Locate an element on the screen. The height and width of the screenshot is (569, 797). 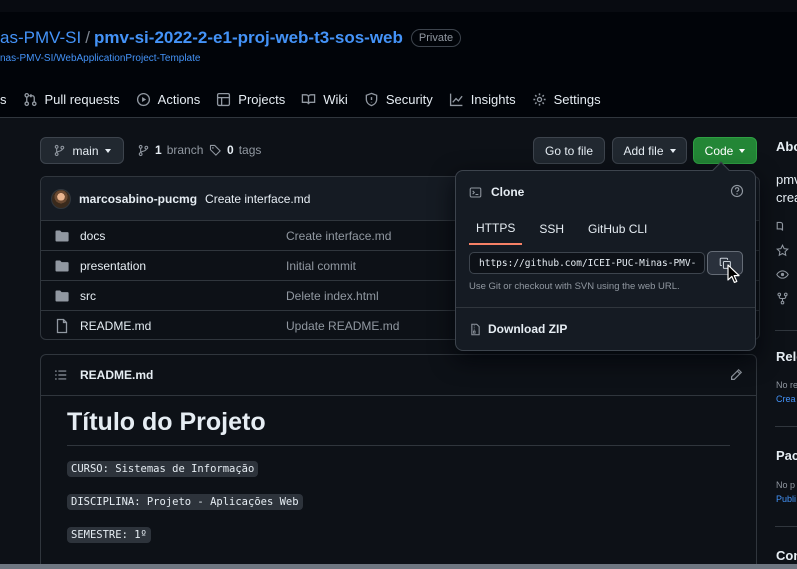
contributors-heading: Con is located at coordinates (786, 555).